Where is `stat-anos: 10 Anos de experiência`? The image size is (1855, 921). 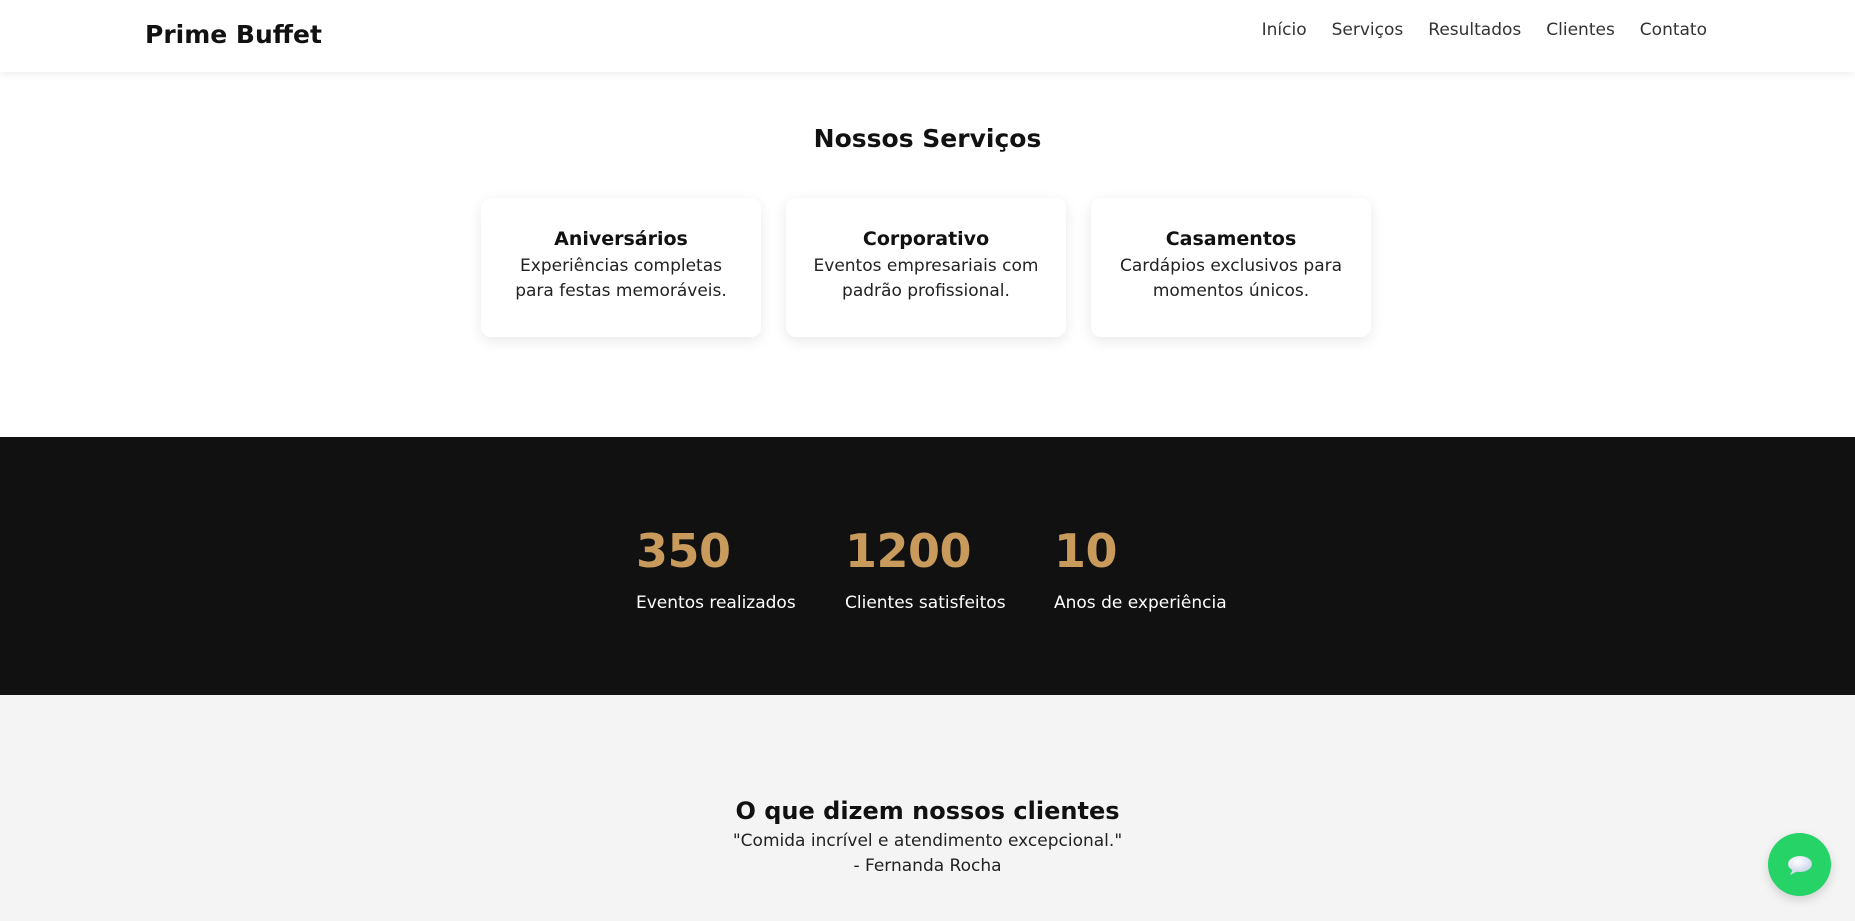 stat-anos: 10 Anos de experiência is located at coordinates (1140, 568).